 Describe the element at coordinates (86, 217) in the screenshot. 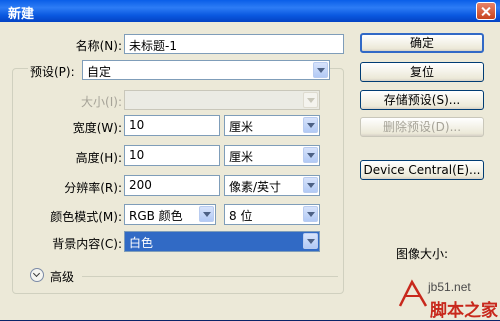

I see `color-mode-label: 颜色模式(M):` at that location.